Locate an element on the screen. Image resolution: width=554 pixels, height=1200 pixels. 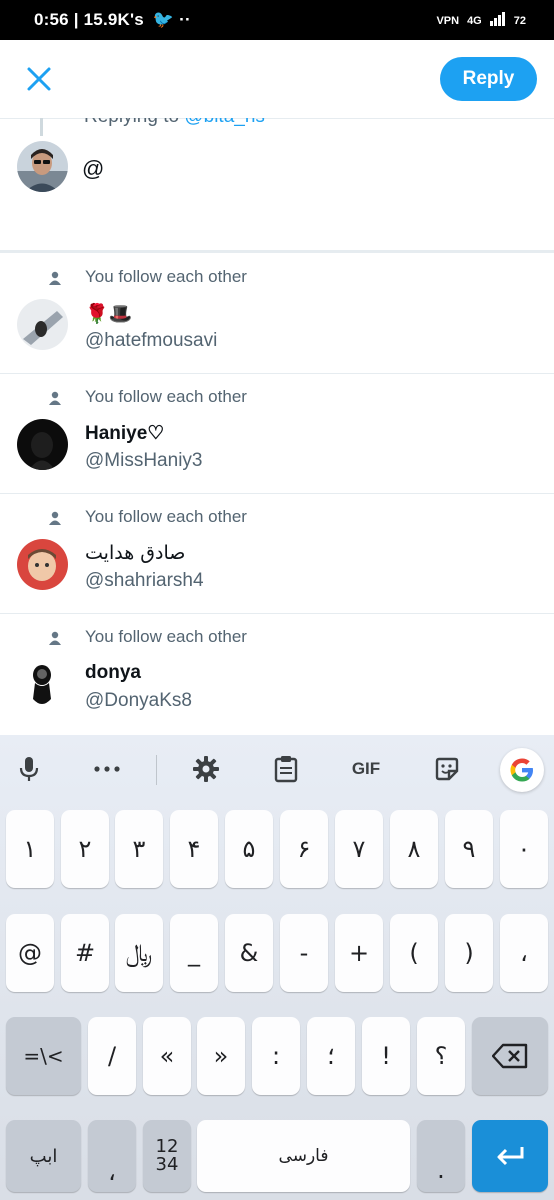
key-0: ۰ is located at coordinates (524, 849).